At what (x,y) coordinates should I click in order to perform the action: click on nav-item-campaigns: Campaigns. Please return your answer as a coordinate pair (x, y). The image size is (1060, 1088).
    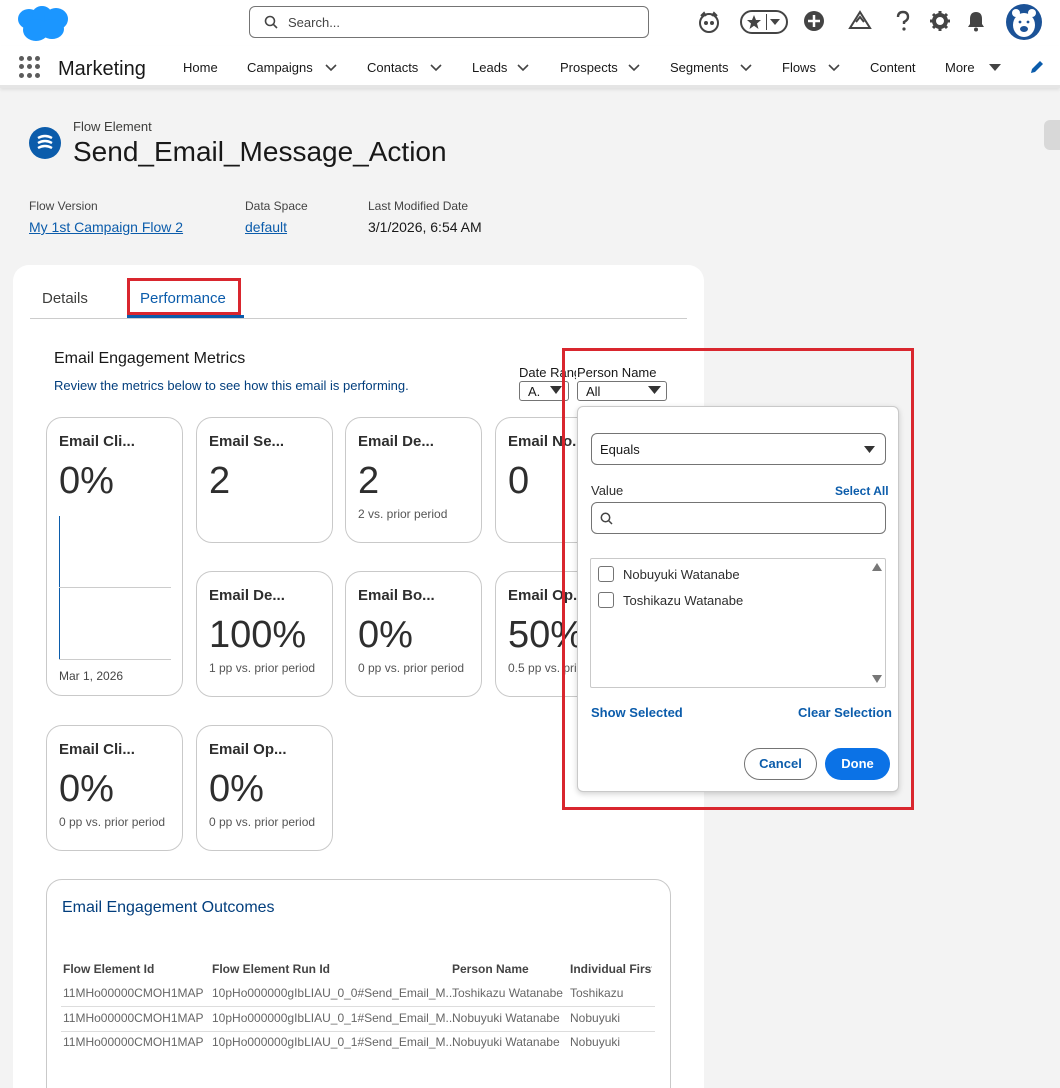
    Looking at the image, I should click on (280, 67).